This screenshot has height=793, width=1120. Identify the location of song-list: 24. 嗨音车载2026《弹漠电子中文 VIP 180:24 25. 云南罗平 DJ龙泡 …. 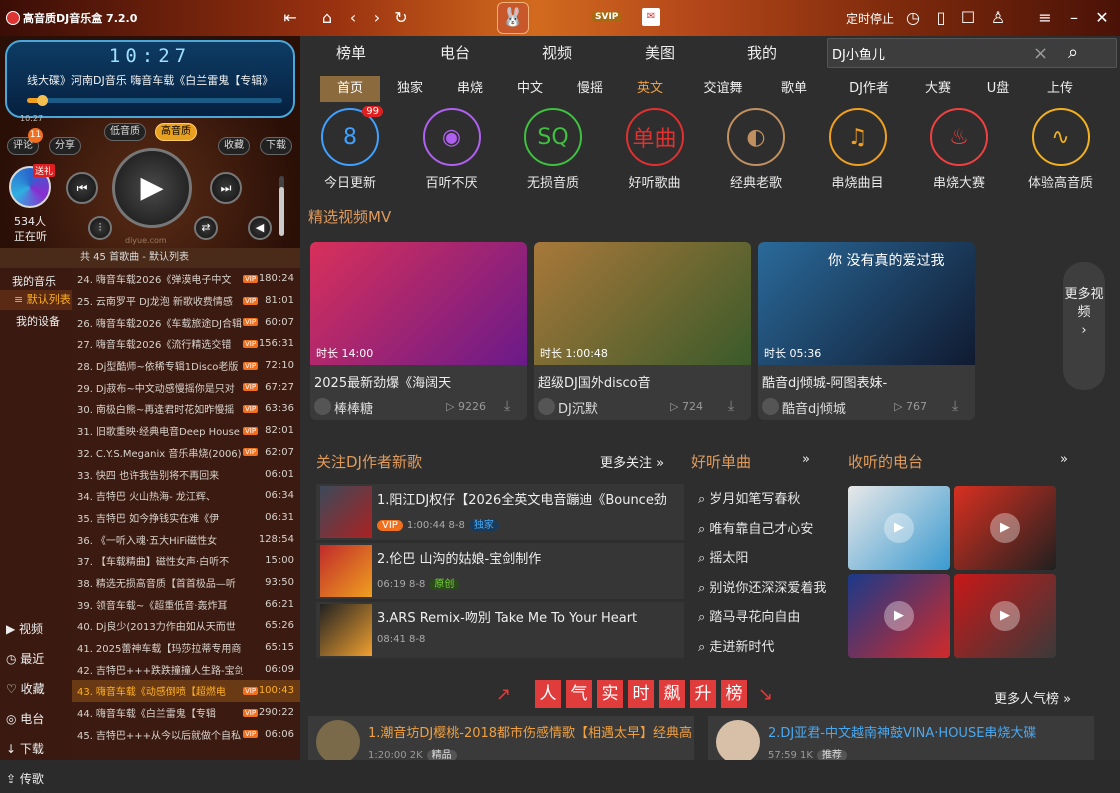
(186, 514).